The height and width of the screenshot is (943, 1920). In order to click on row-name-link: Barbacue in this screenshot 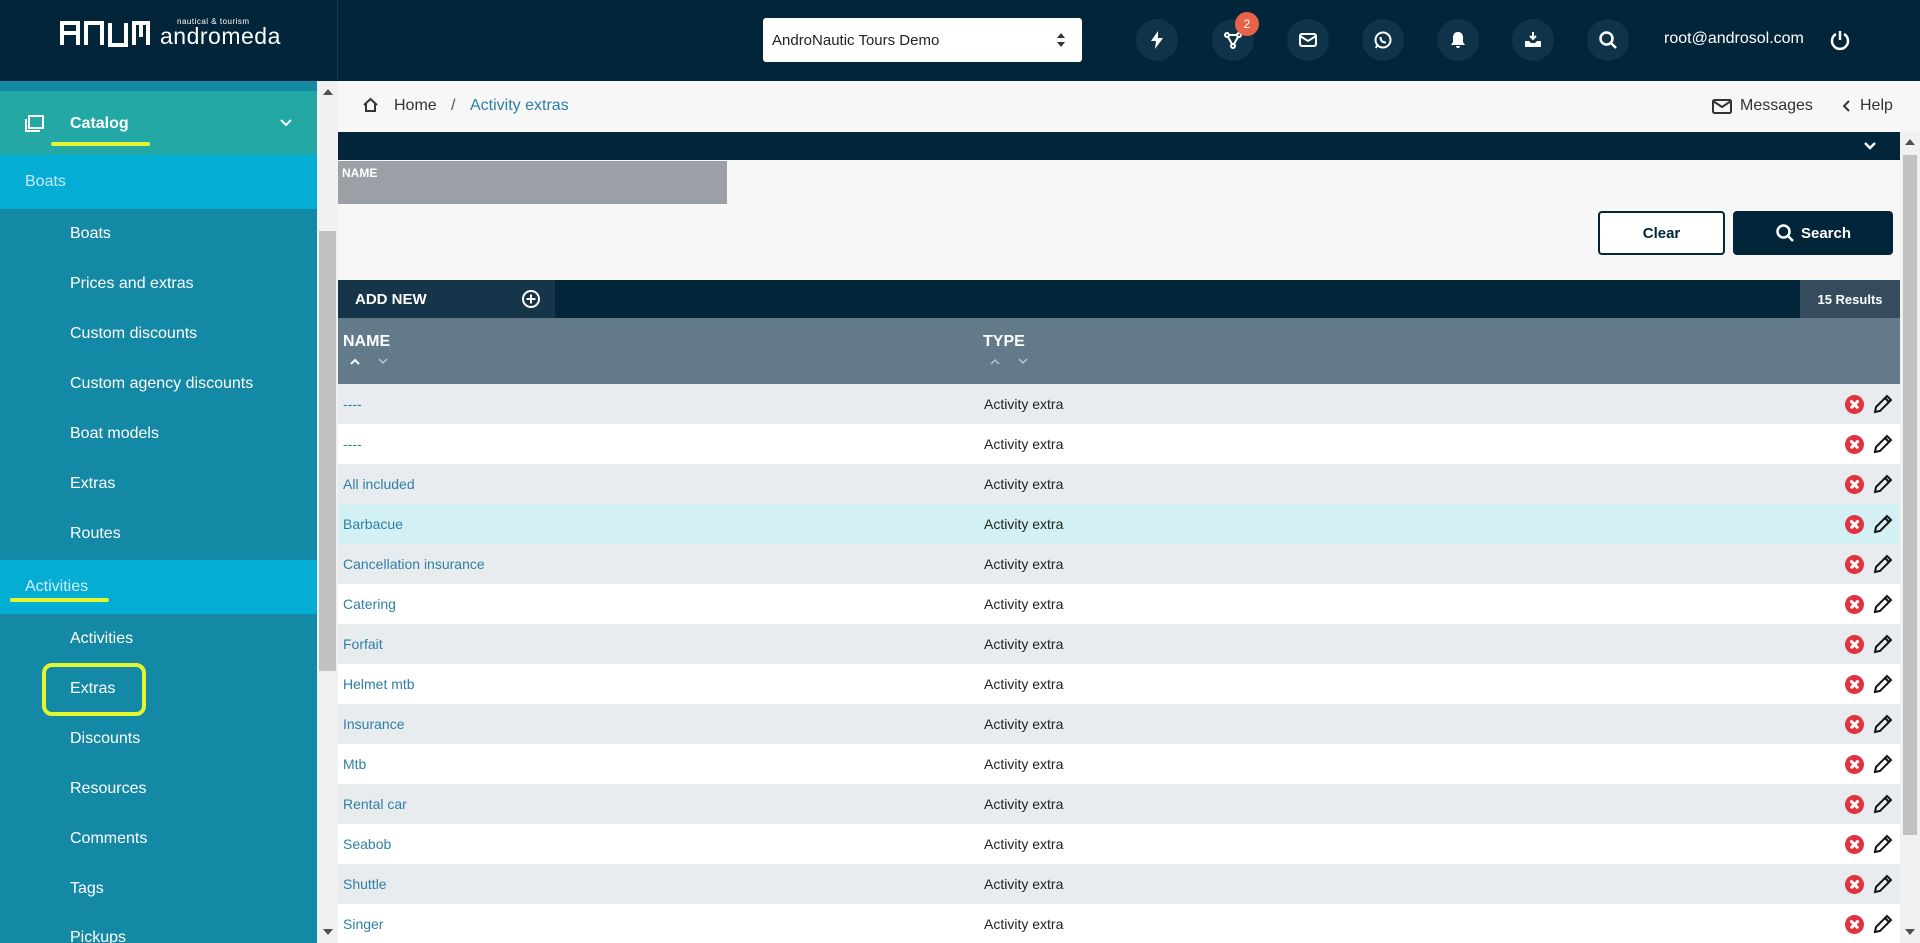, I will do `click(373, 524)`.